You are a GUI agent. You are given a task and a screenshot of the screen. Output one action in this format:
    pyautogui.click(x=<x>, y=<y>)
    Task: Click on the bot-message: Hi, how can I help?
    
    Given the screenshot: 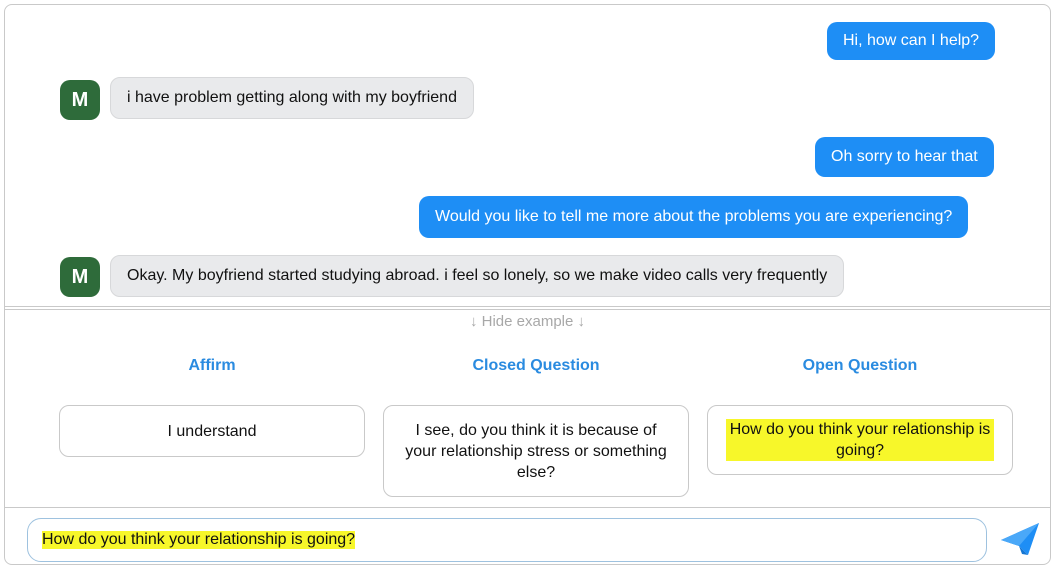 What is the action you would take?
    pyautogui.click(x=911, y=41)
    